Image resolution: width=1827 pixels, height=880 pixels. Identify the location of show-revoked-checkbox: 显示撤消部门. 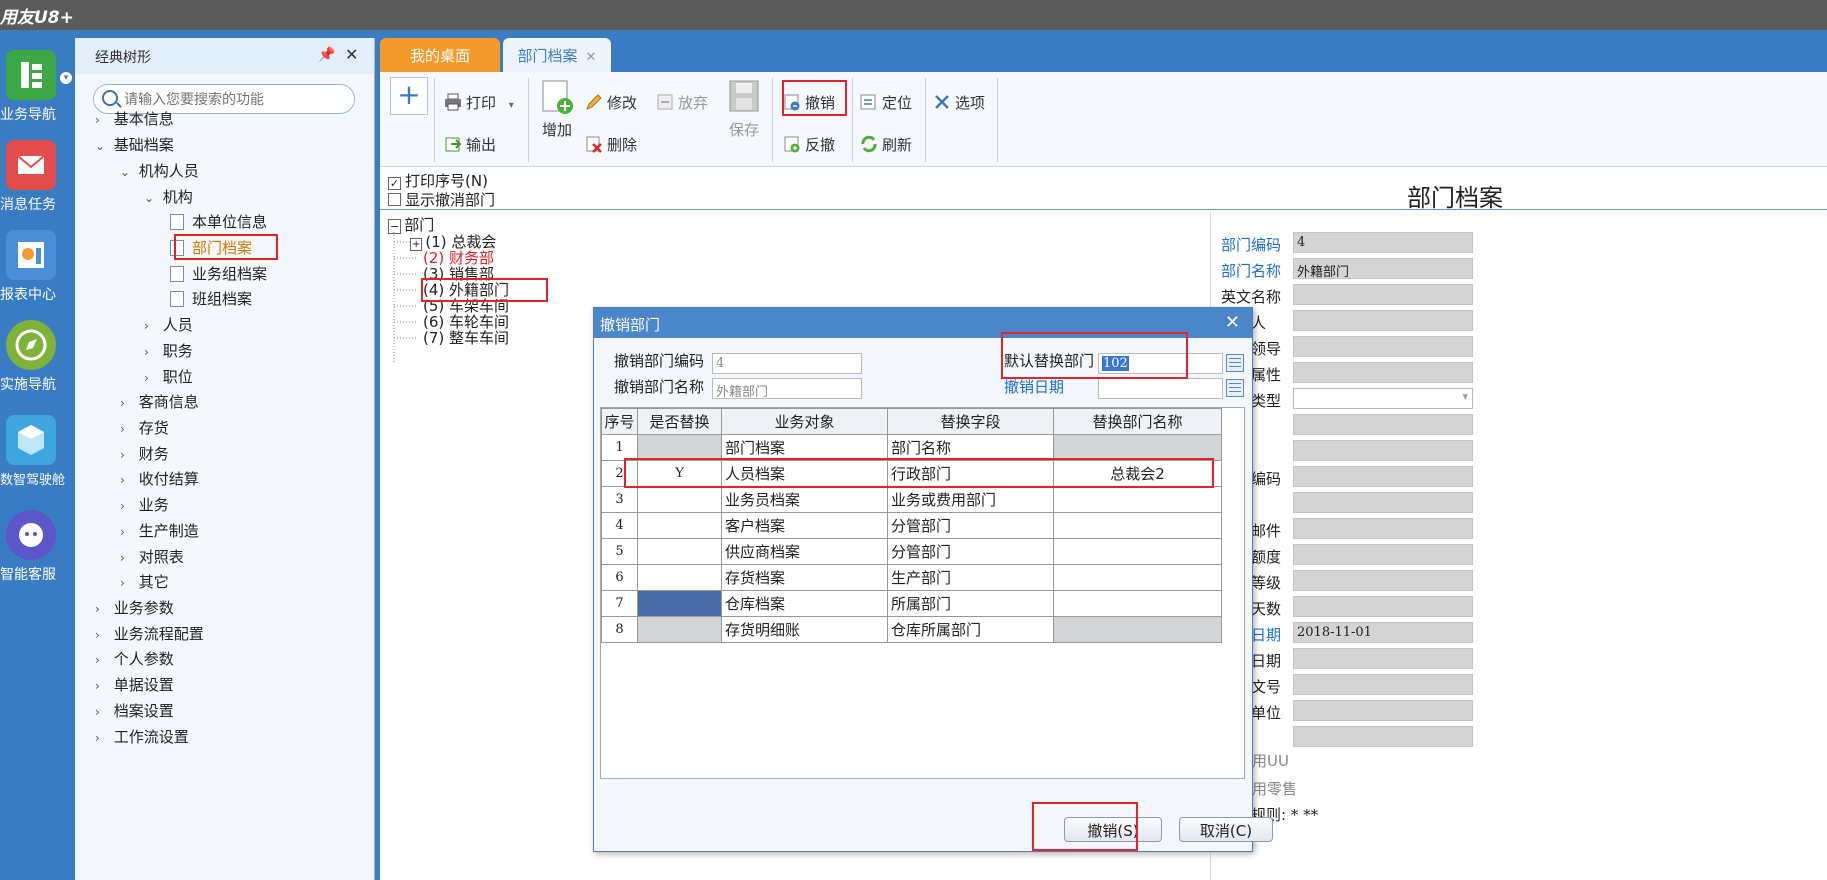
(441, 199).